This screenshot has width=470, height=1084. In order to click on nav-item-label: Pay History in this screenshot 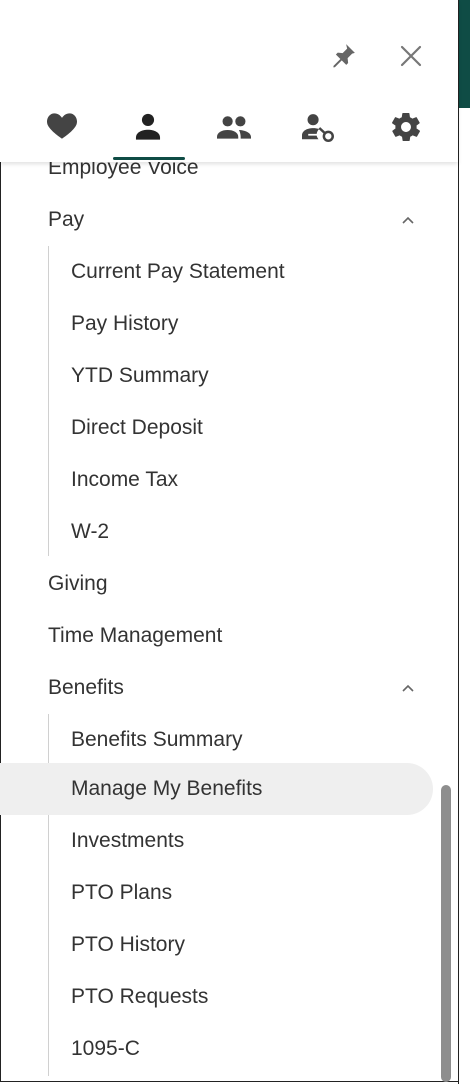, I will do `click(125, 323)`.